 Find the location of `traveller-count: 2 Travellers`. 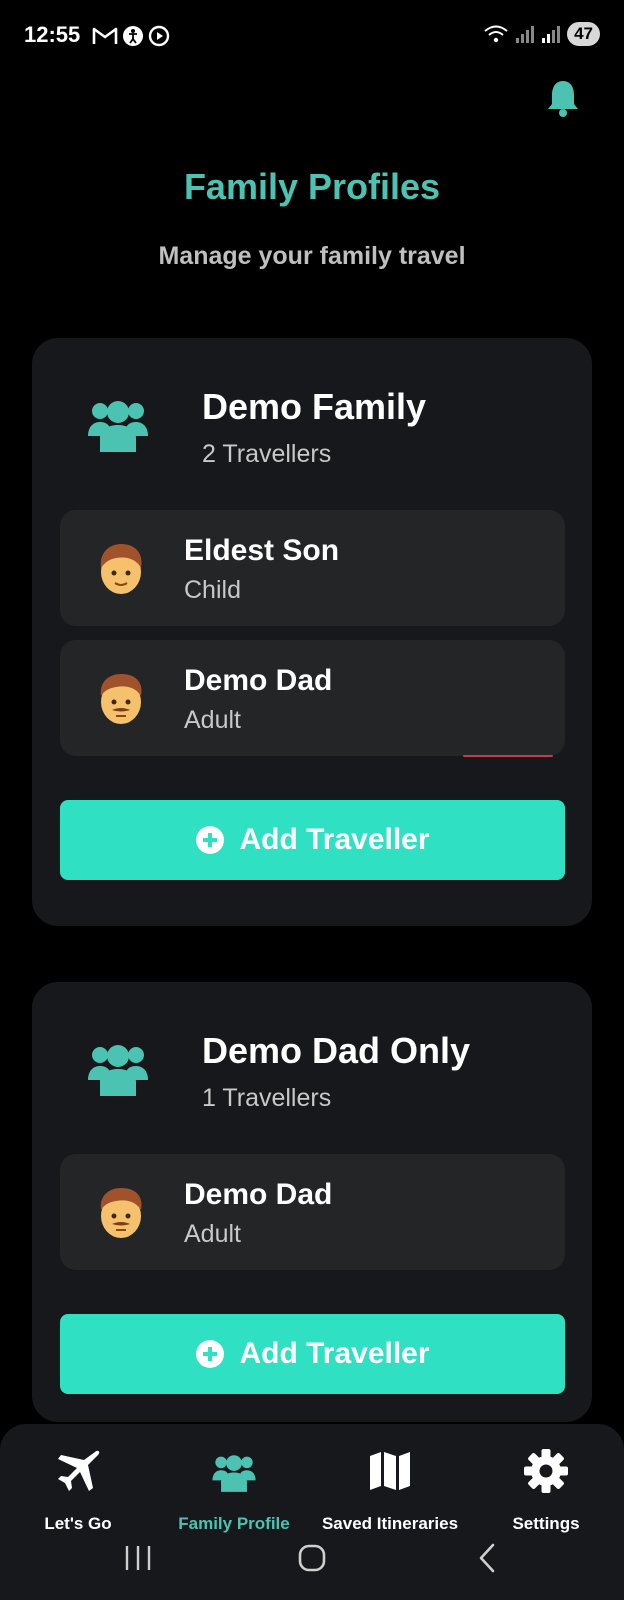

traveller-count: 2 Travellers is located at coordinates (267, 454).